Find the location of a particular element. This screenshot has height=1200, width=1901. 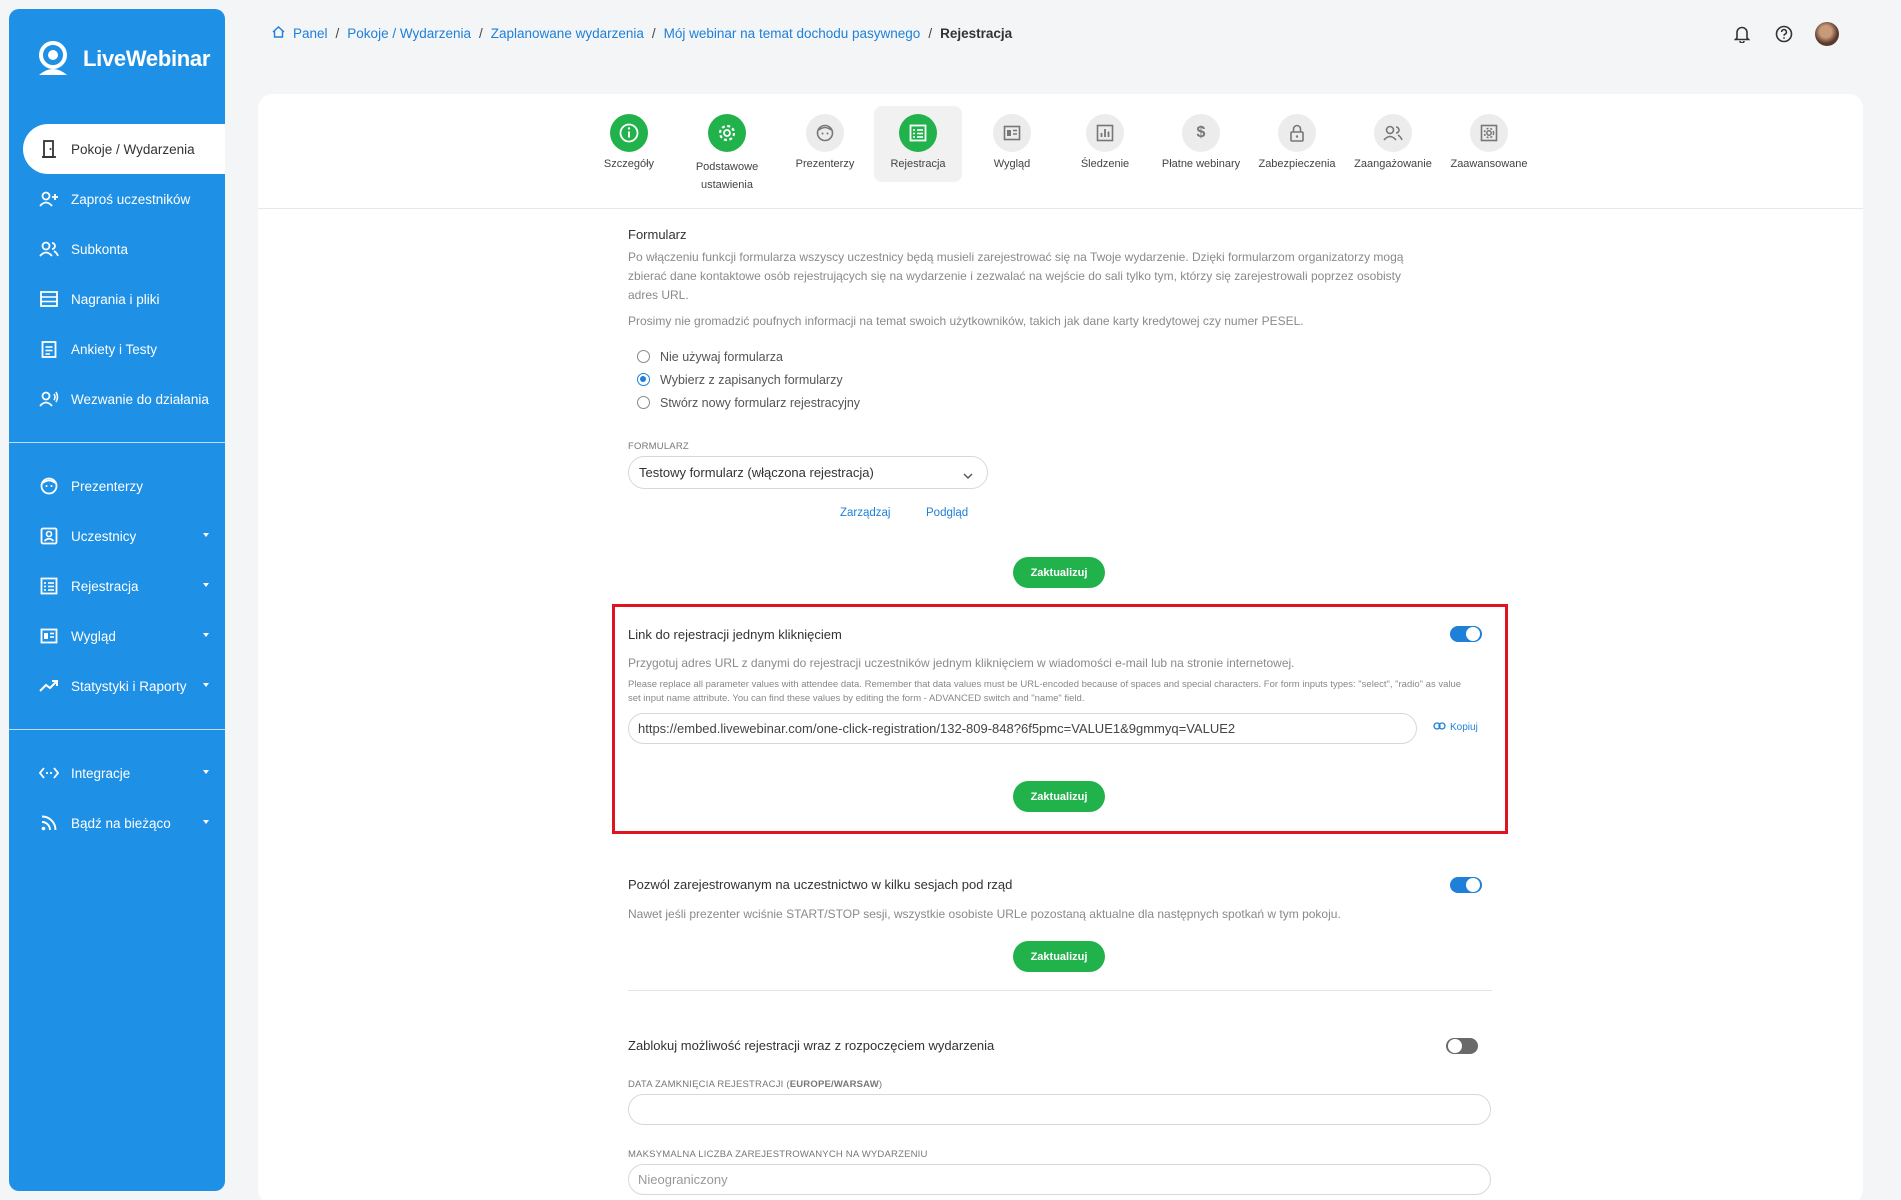

max-registrants-placeholder: Nieograniczony is located at coordinates (683, 1179).